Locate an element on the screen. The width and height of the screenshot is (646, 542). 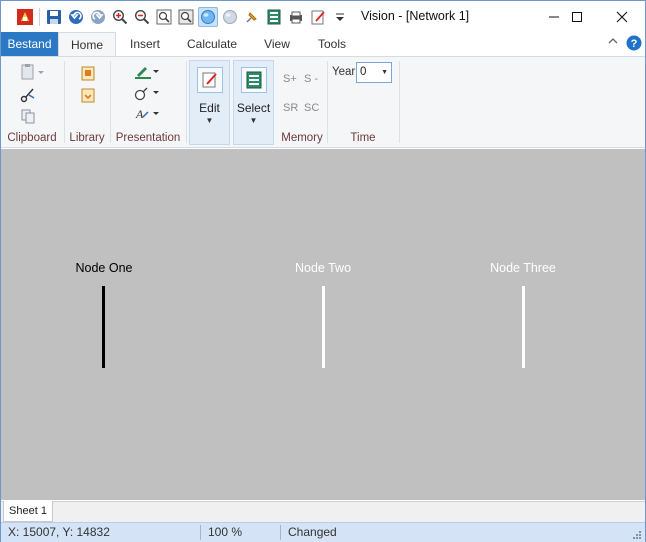
edit-button-label: Edit is located at coordinates (209, 108).